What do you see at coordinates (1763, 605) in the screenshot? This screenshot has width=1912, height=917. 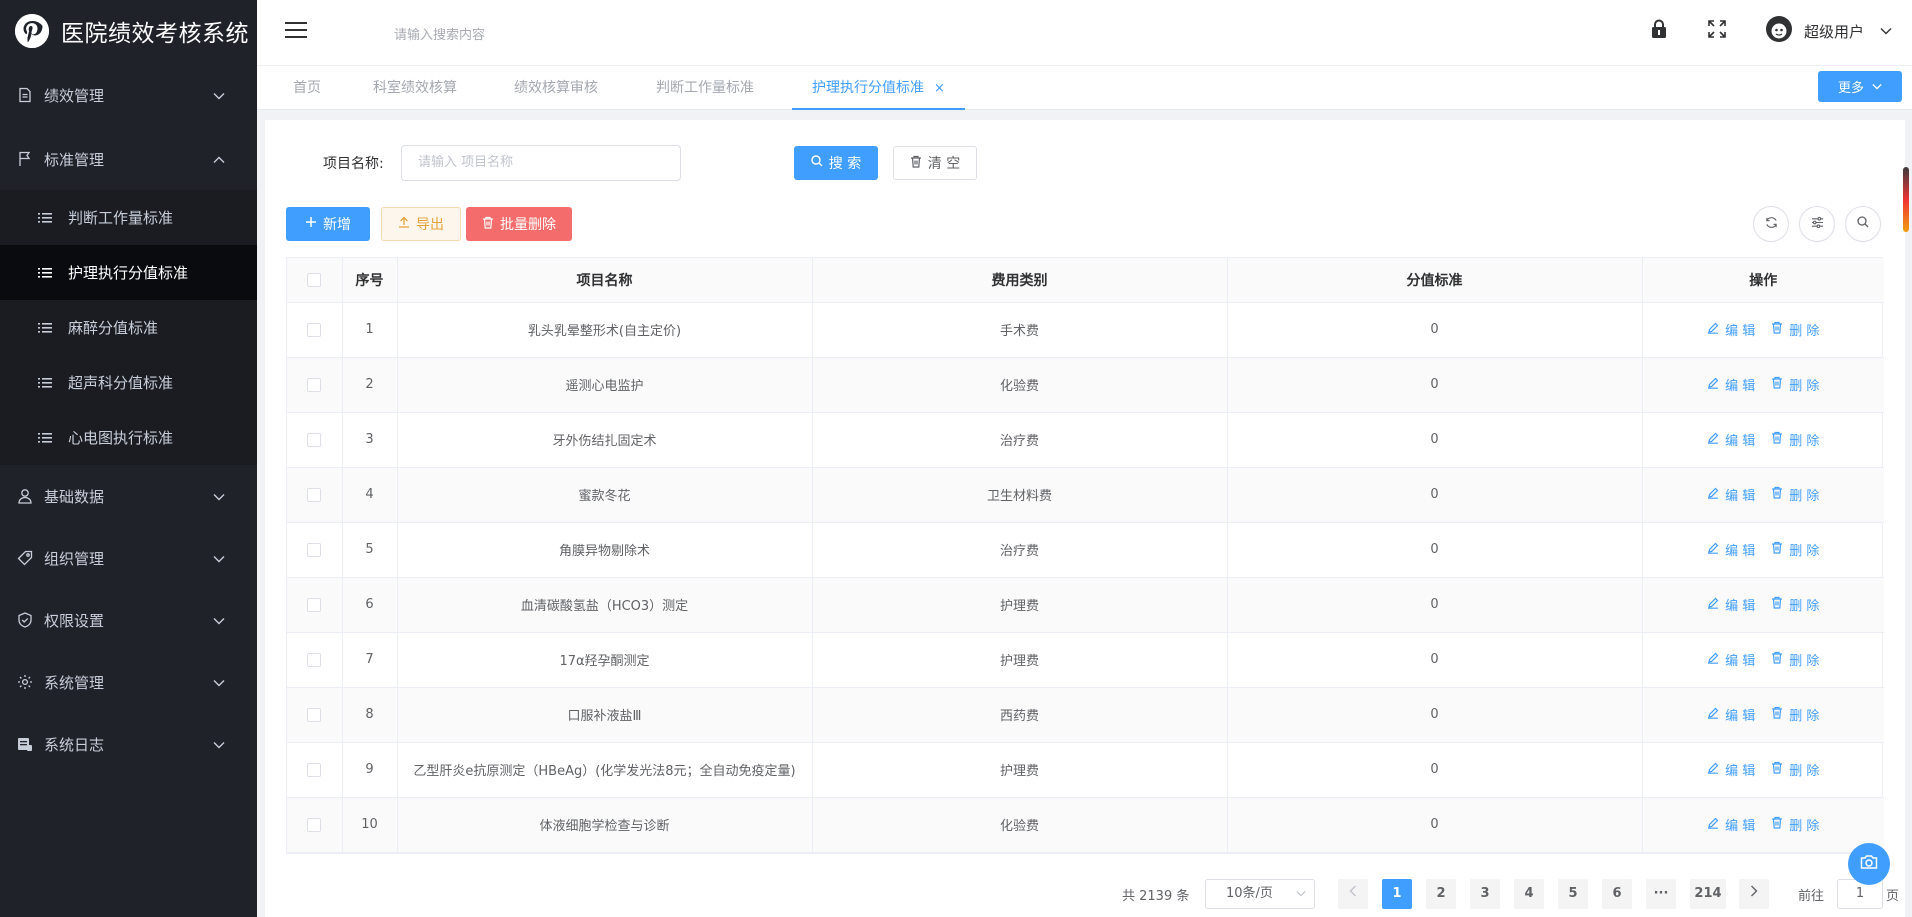 I see `cell-actions: 编 辑删 除` at bounding box center [1763, 605].